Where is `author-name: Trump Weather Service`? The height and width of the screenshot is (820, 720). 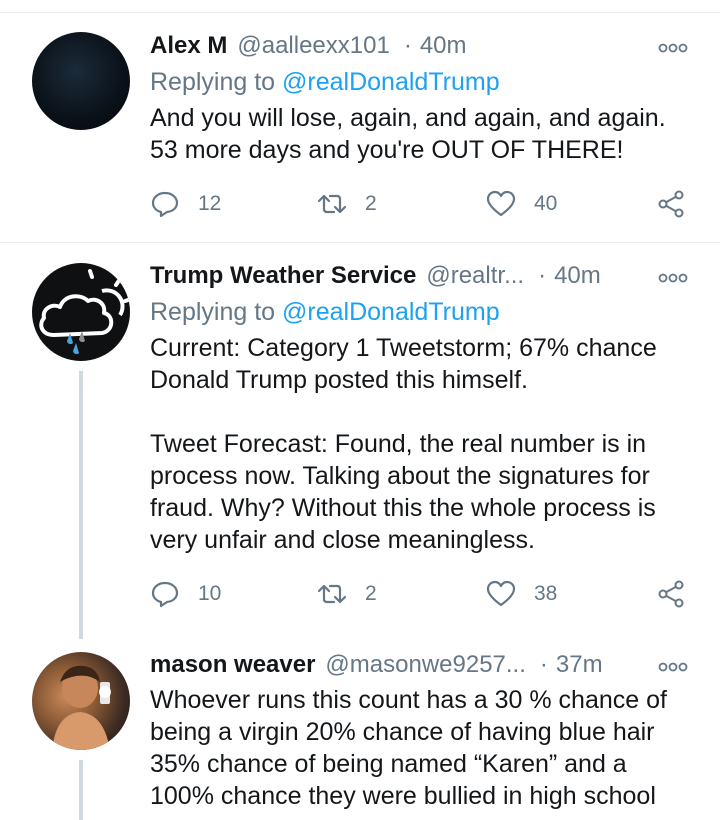 author-name: Trump Weather Service is located at coordinates (283, 276).